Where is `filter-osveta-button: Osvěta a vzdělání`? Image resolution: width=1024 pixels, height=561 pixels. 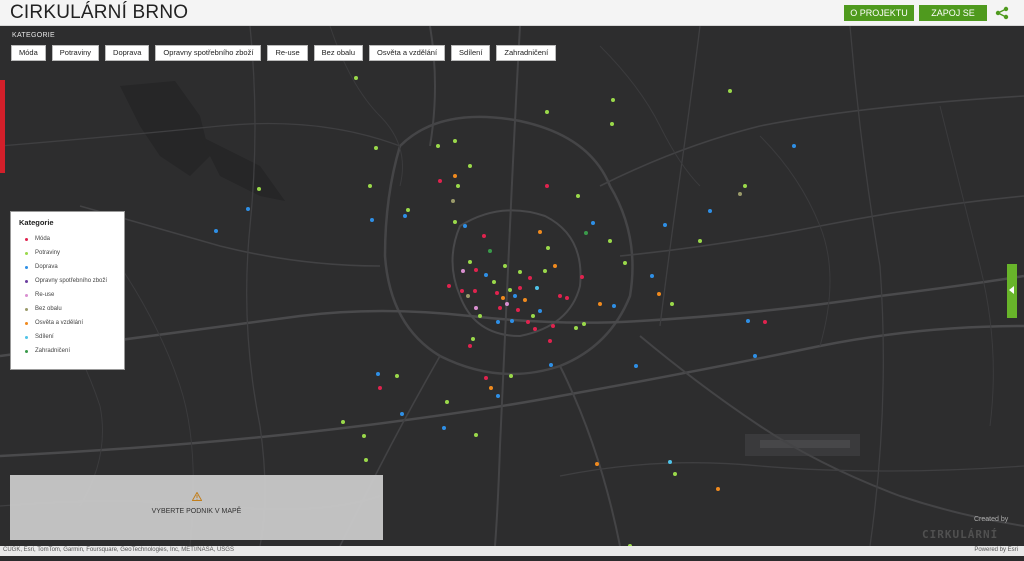 filter-osveta-button: Osvěta a vzdělání is located at coordinates (407, 53).